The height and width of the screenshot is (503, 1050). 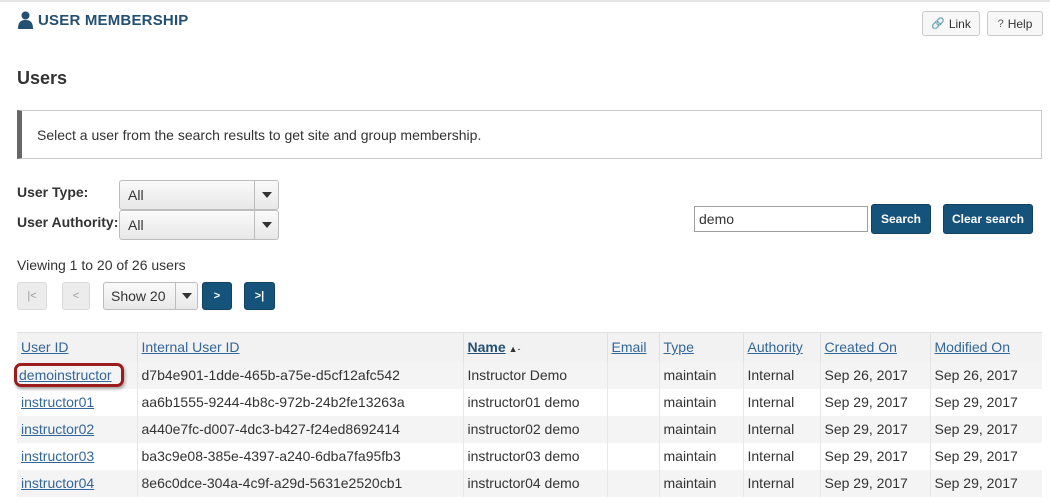 What do you see at coordinates (138, 296) in the screenshot?
I see `page-size-value: Show 20` at bounding box center [138, 296].